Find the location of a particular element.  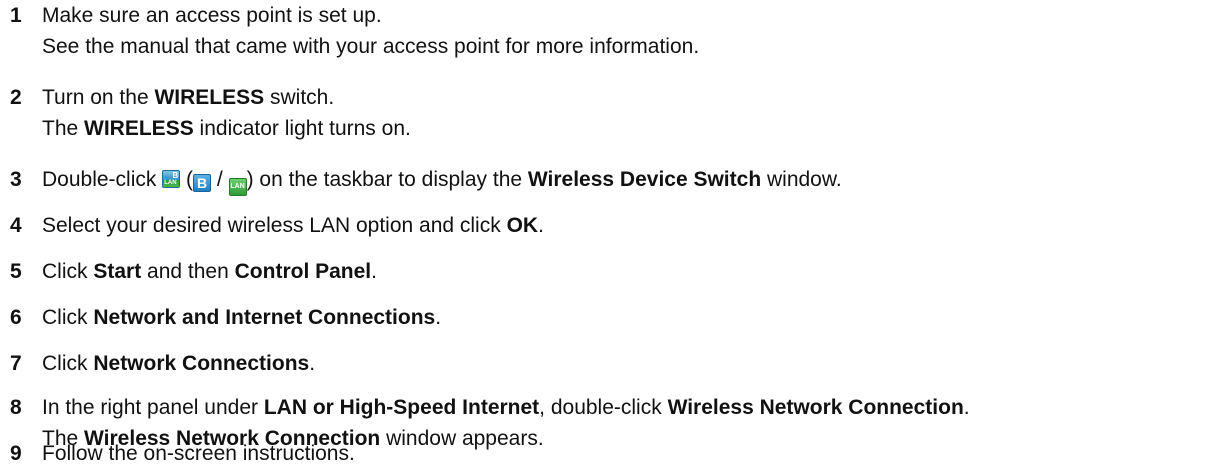

step-text: Turn on the is located at coordinates (98, 97).